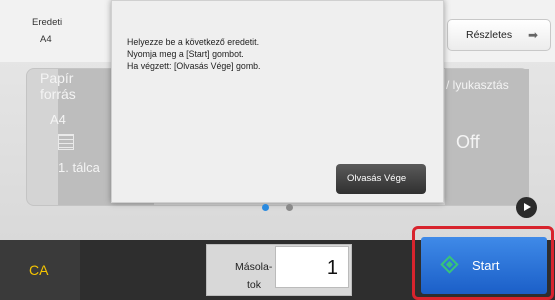 The image size is (555, 300). What do you see at coordinates (58, 119) in the screenshot?
I see `paper-size-value: A4` at bounding box center [58, 119].